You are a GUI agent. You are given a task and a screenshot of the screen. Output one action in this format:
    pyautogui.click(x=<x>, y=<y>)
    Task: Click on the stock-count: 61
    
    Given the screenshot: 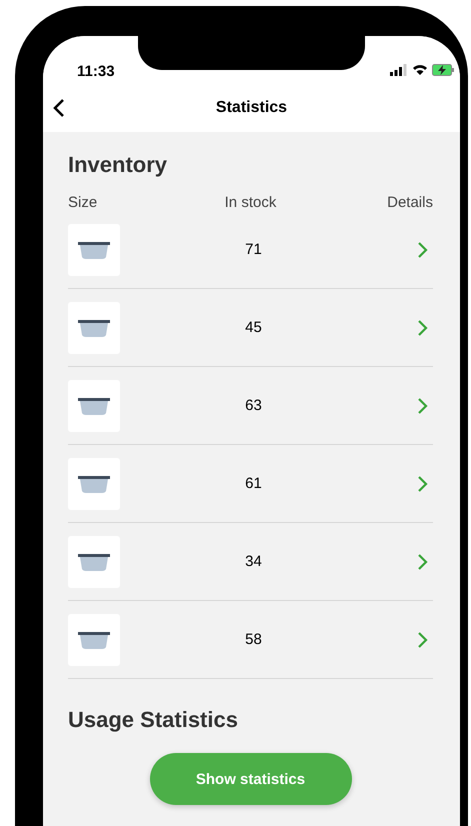 What is the action you would take?
    pyautogui.click(x=253, y=483)
    